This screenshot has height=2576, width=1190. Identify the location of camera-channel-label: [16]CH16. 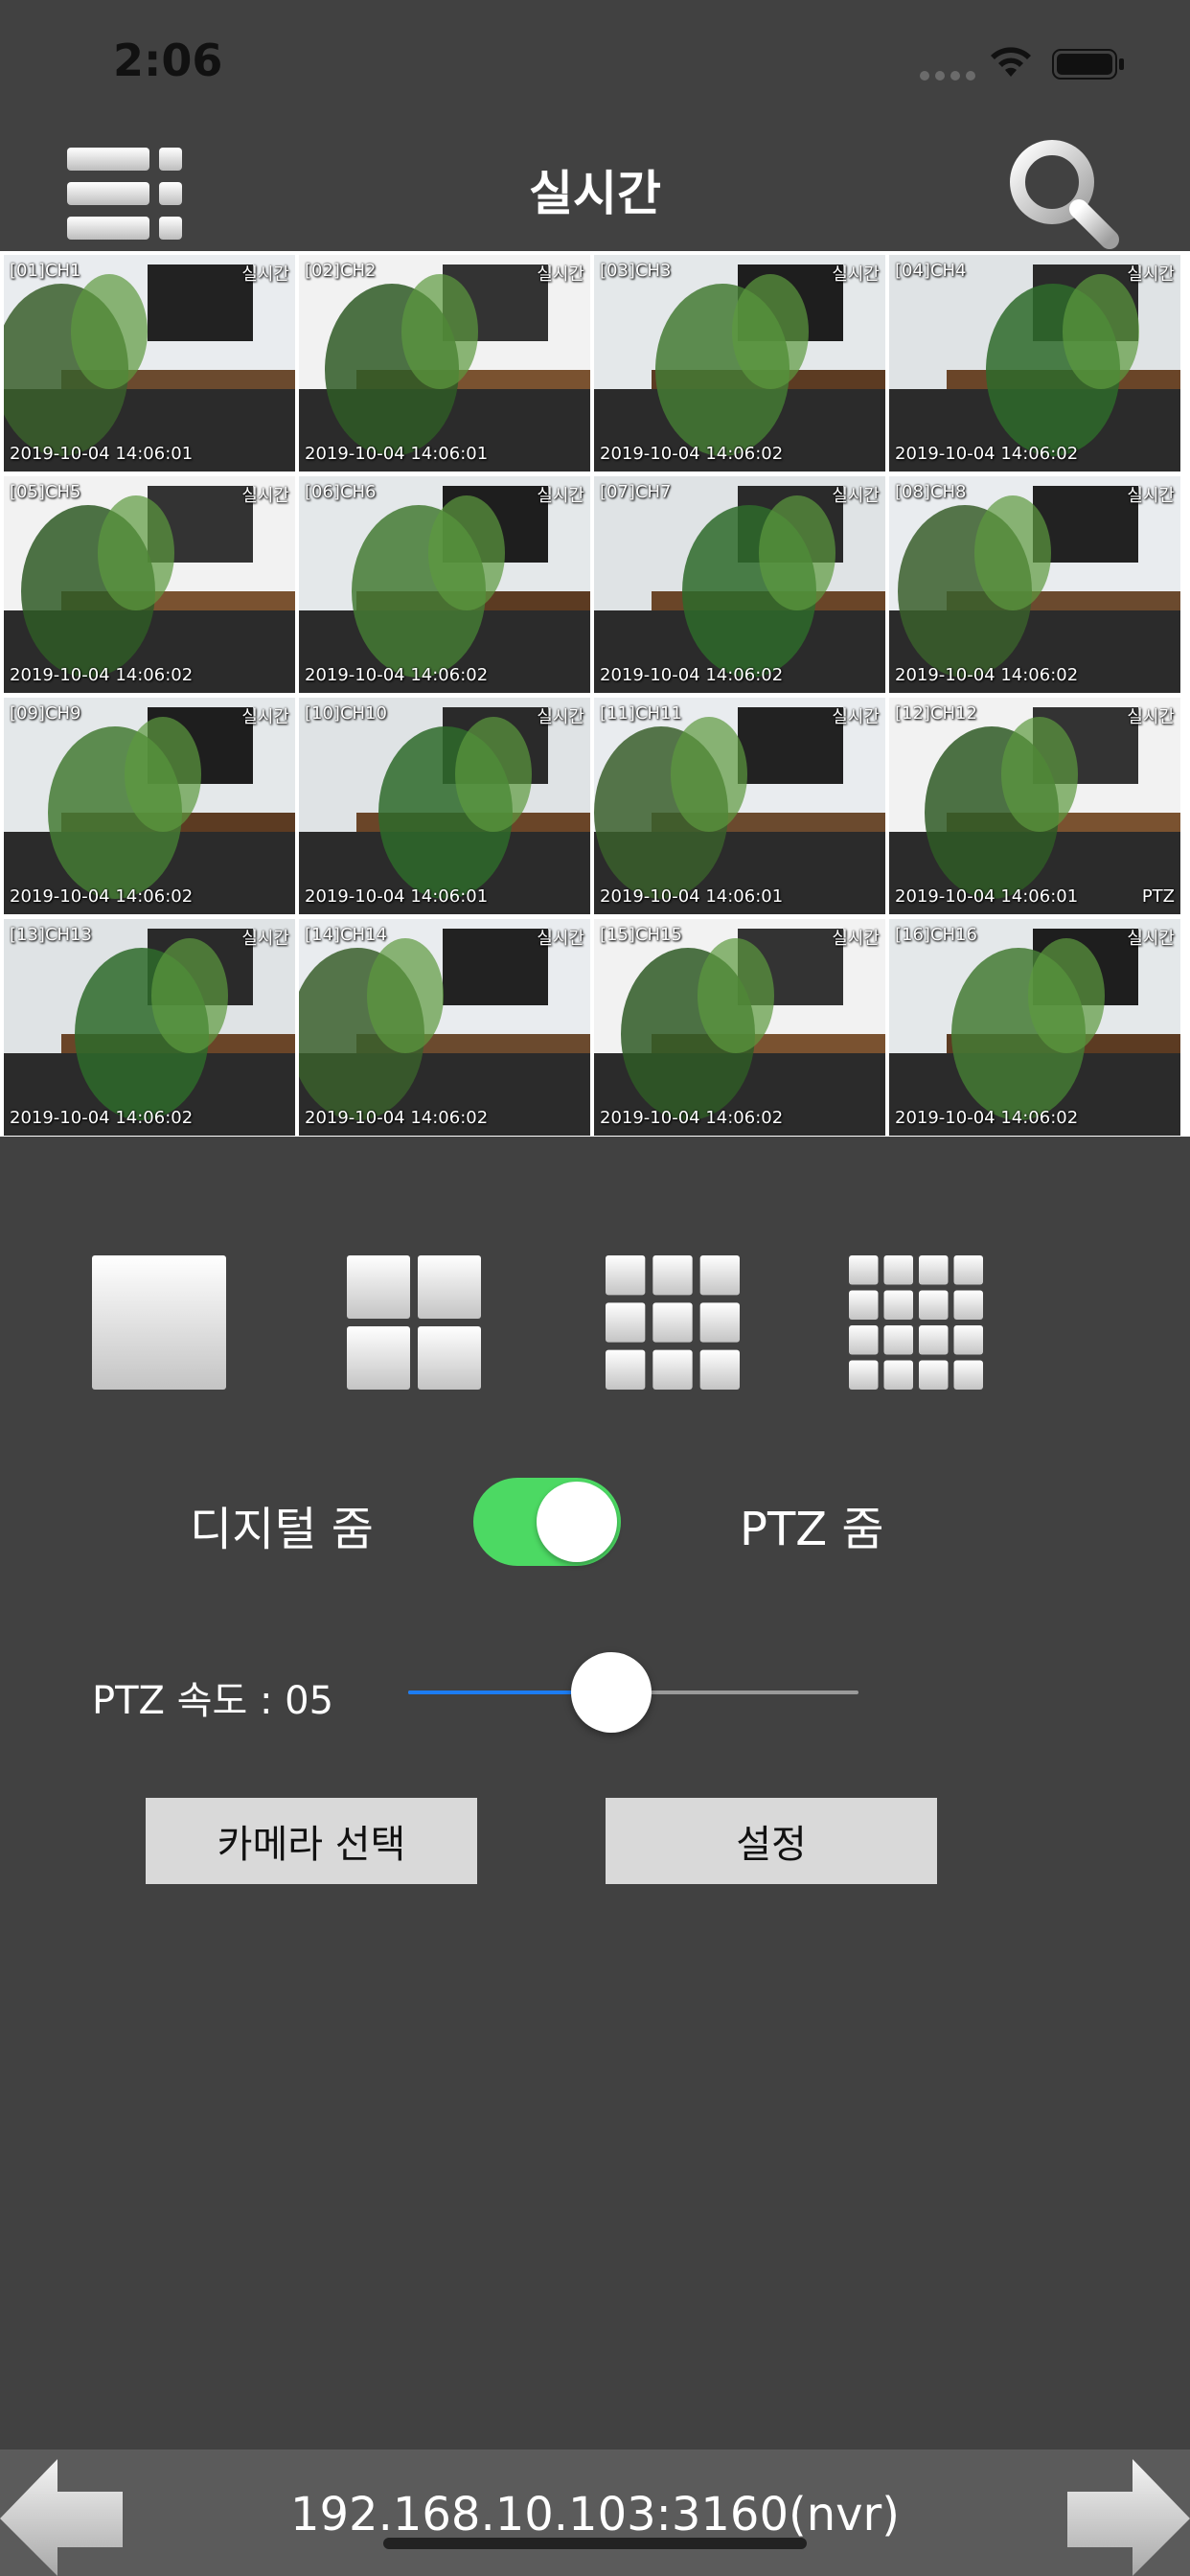
(936, 935).